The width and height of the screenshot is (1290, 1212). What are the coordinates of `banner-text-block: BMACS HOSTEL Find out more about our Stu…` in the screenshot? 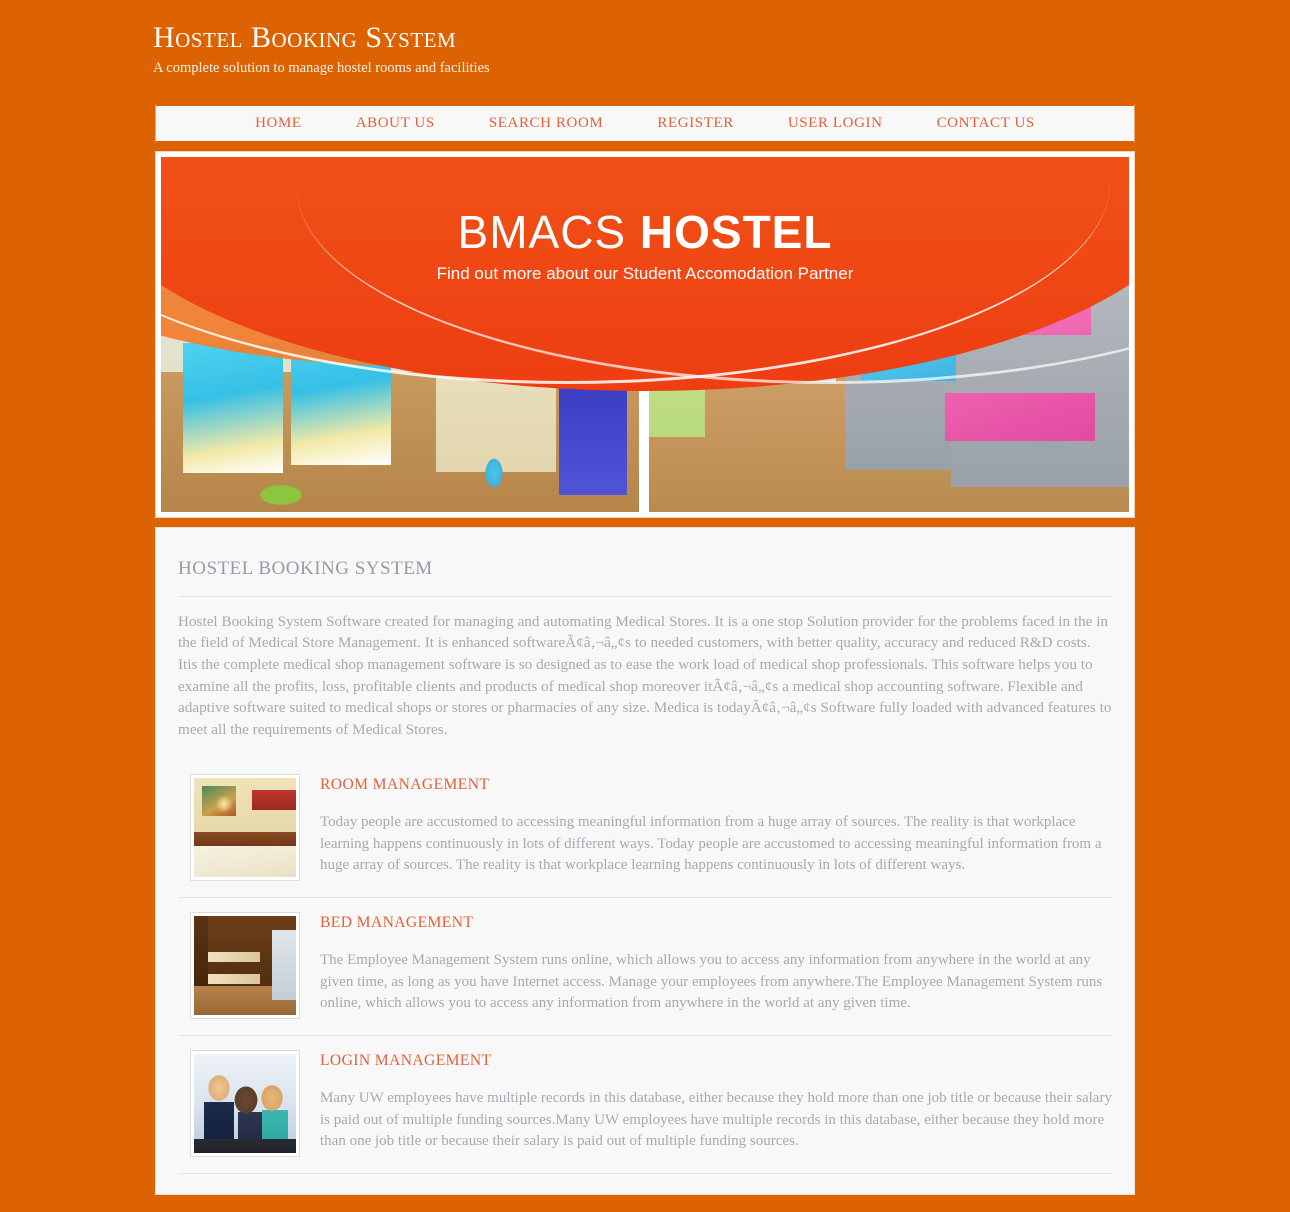 It's located at (645, 246).